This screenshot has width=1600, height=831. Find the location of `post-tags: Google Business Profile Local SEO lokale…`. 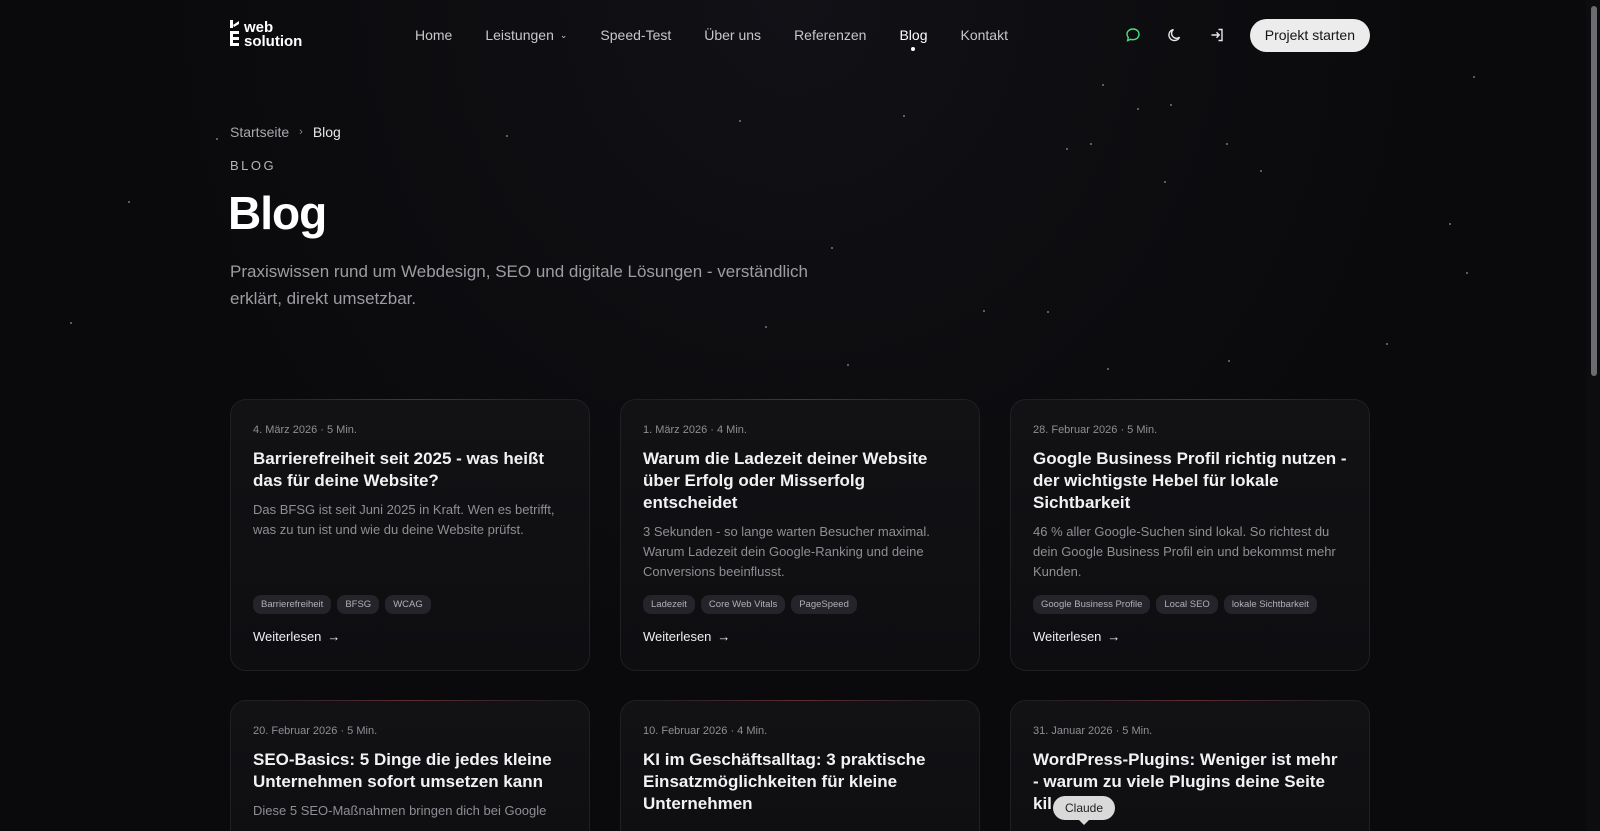

post-tags: Google Business Profile Local SEO lokale… is located at coordinates (1175, 604).